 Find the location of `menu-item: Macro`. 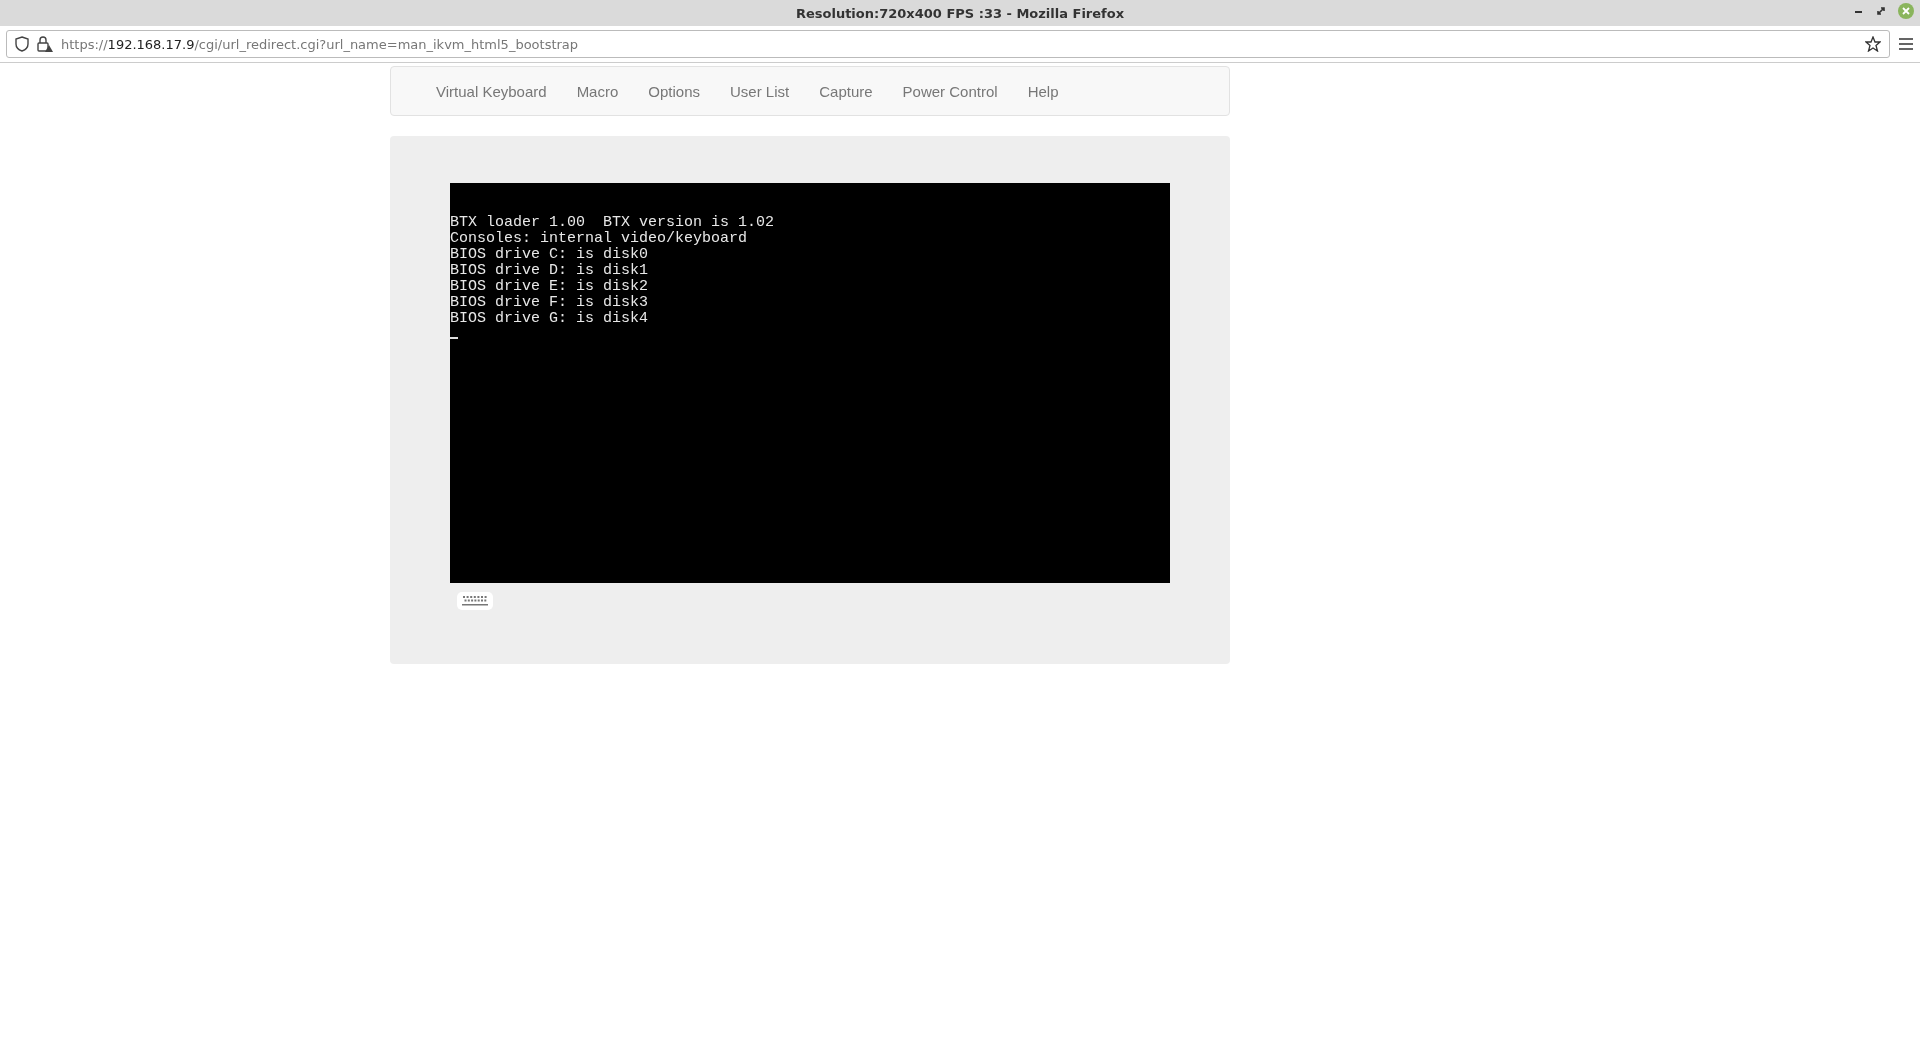

menu-item: Macro is located at coordinates (597, 91).